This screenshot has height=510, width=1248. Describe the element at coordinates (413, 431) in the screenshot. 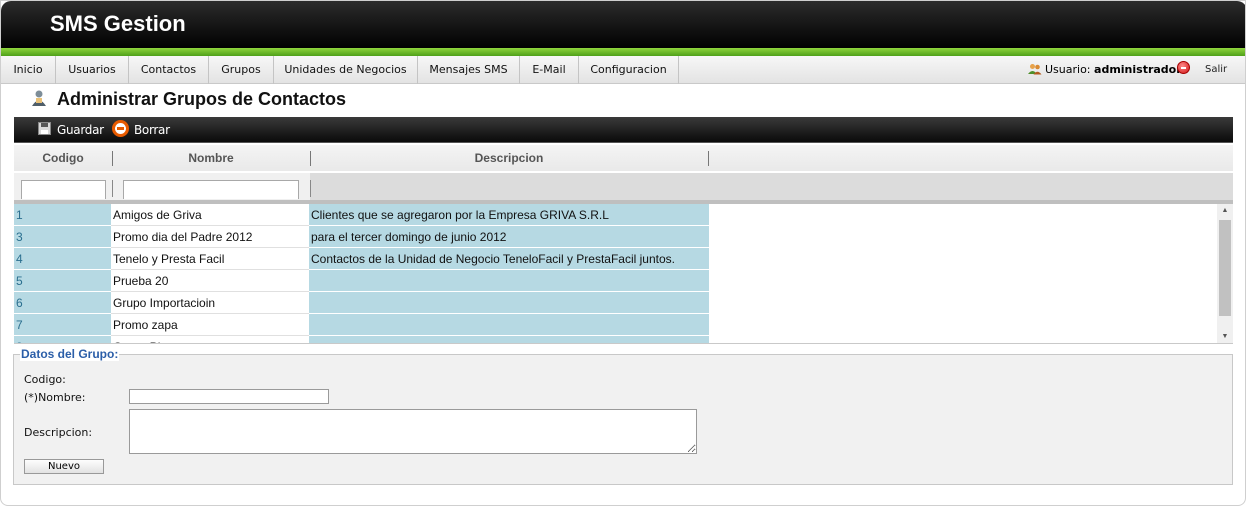

I see `description-field` at that location.